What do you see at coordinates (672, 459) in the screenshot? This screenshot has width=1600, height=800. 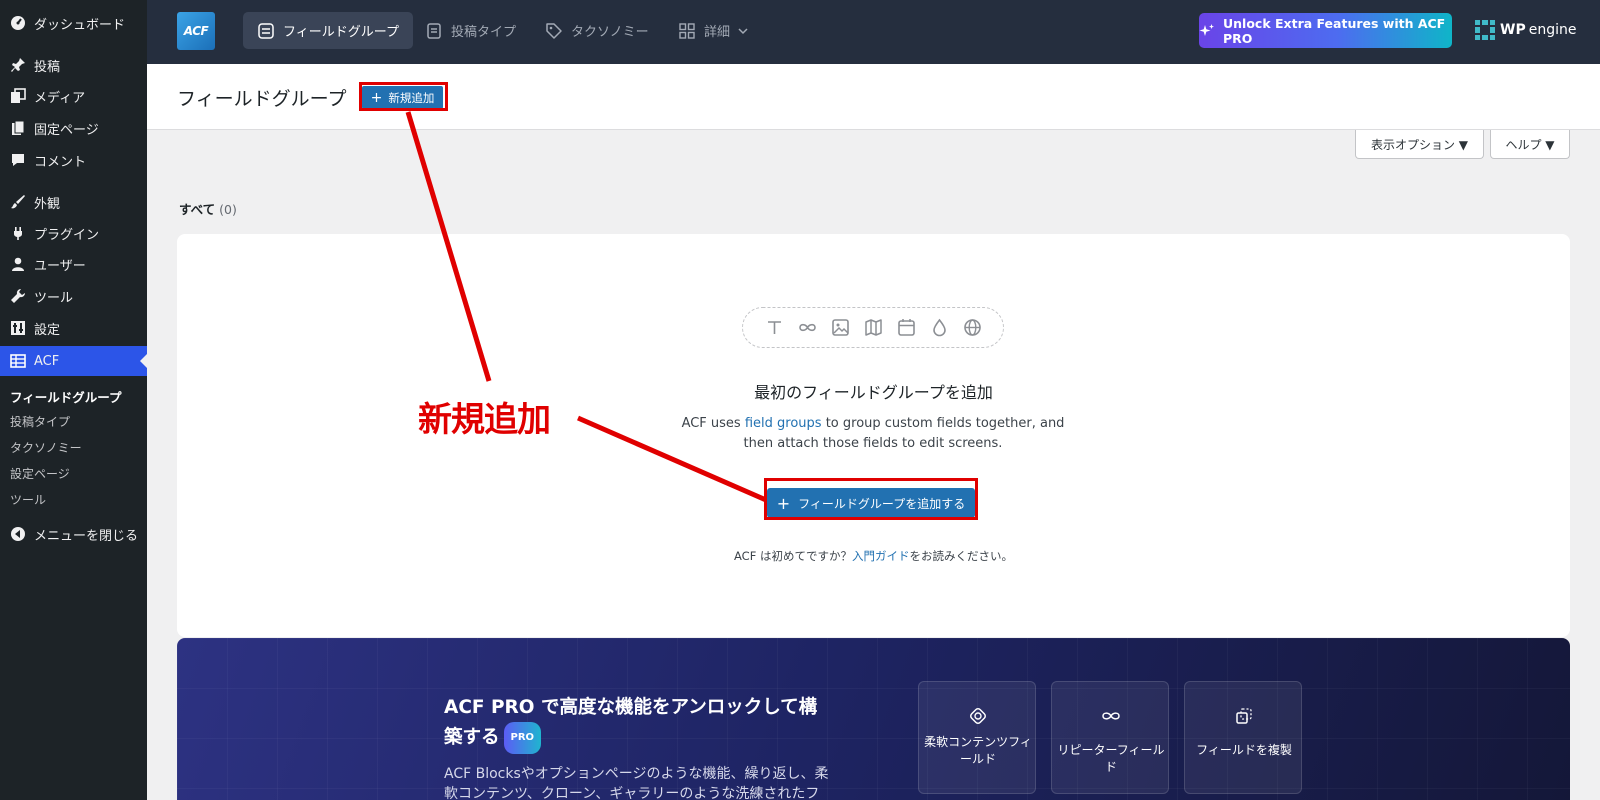 I see `annotation-line-to-add-group` at bounding box center [672, 459].